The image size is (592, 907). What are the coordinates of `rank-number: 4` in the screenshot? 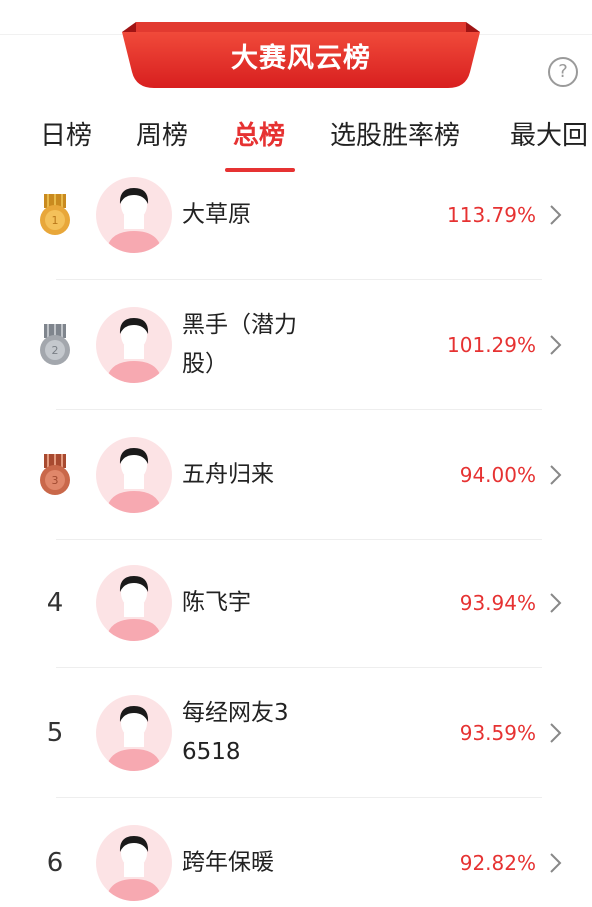 It's located at (55, 603).